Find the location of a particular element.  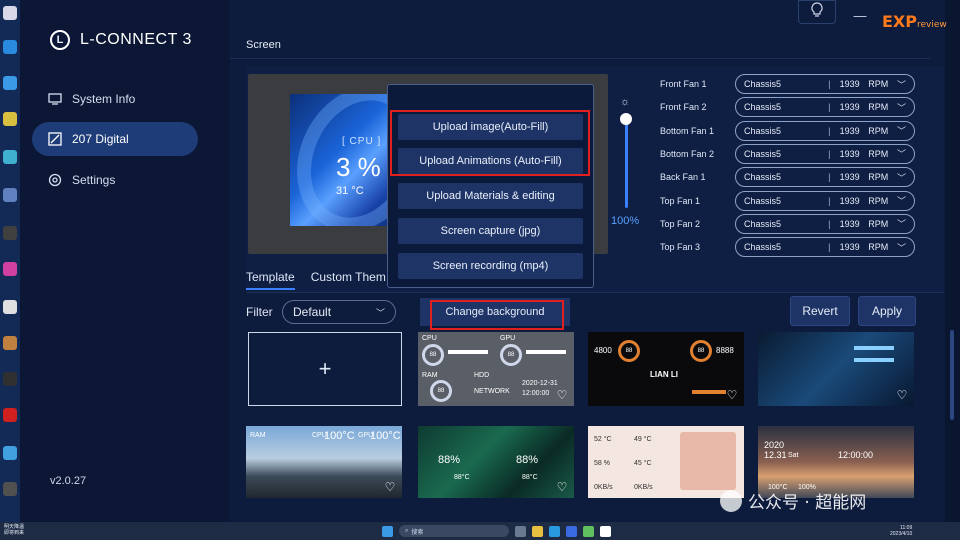

fan-name: Top Fan 3 is located at coordinates (680, 247).